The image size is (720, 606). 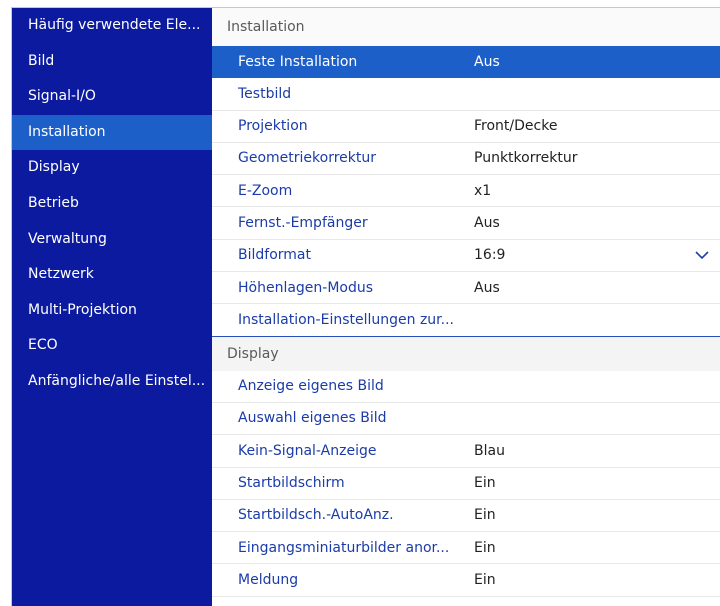 I want to click on setting-label: Testbild, so click(x=265, y=93).